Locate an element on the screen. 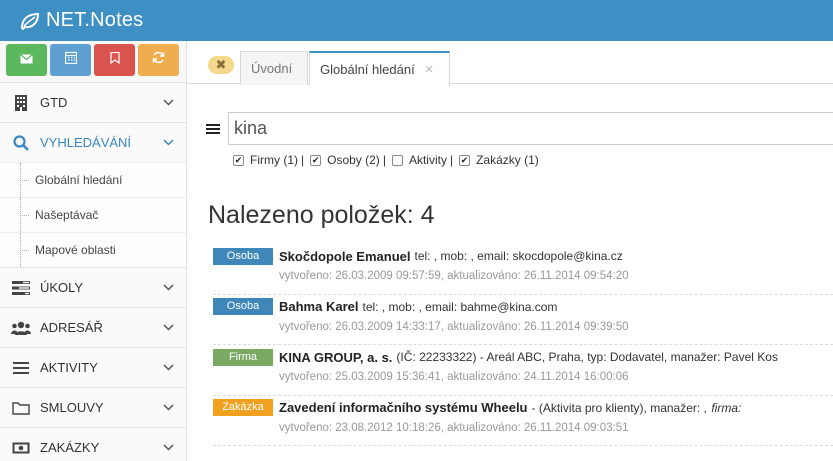  mail-button is located at coordinates (26, 60).